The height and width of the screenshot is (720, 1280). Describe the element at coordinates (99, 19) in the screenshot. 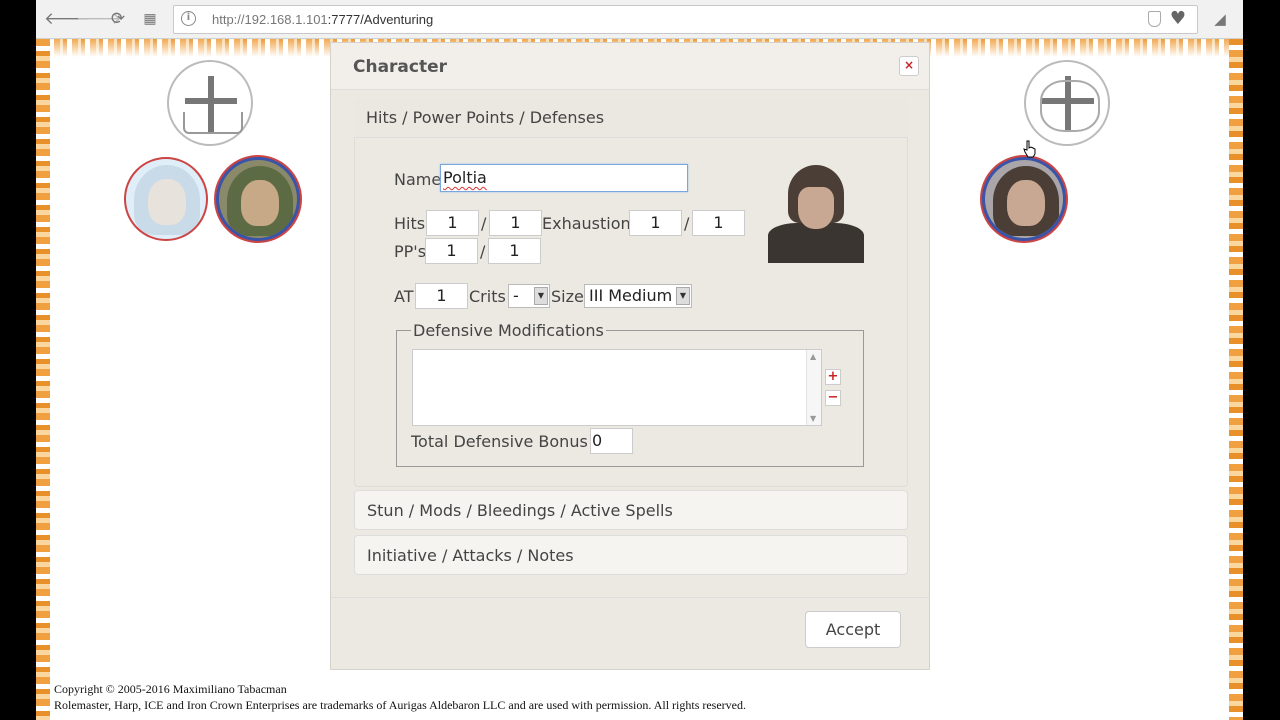

I see `forward-arrow-icon: 🡒` at that location.